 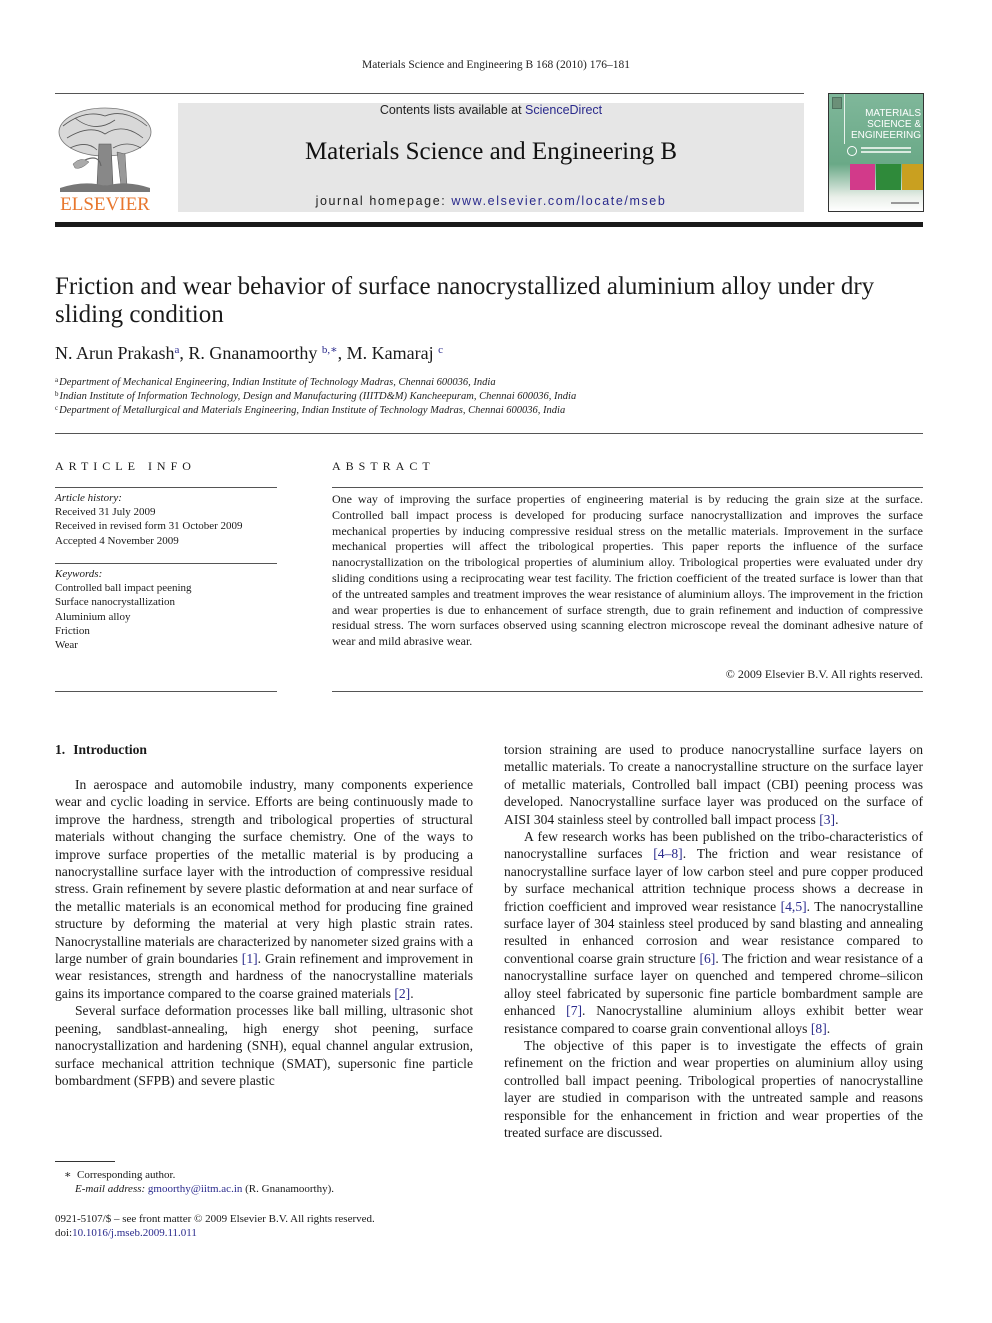 I want to click on section-title: Introduction, so click(x=110, y=749).